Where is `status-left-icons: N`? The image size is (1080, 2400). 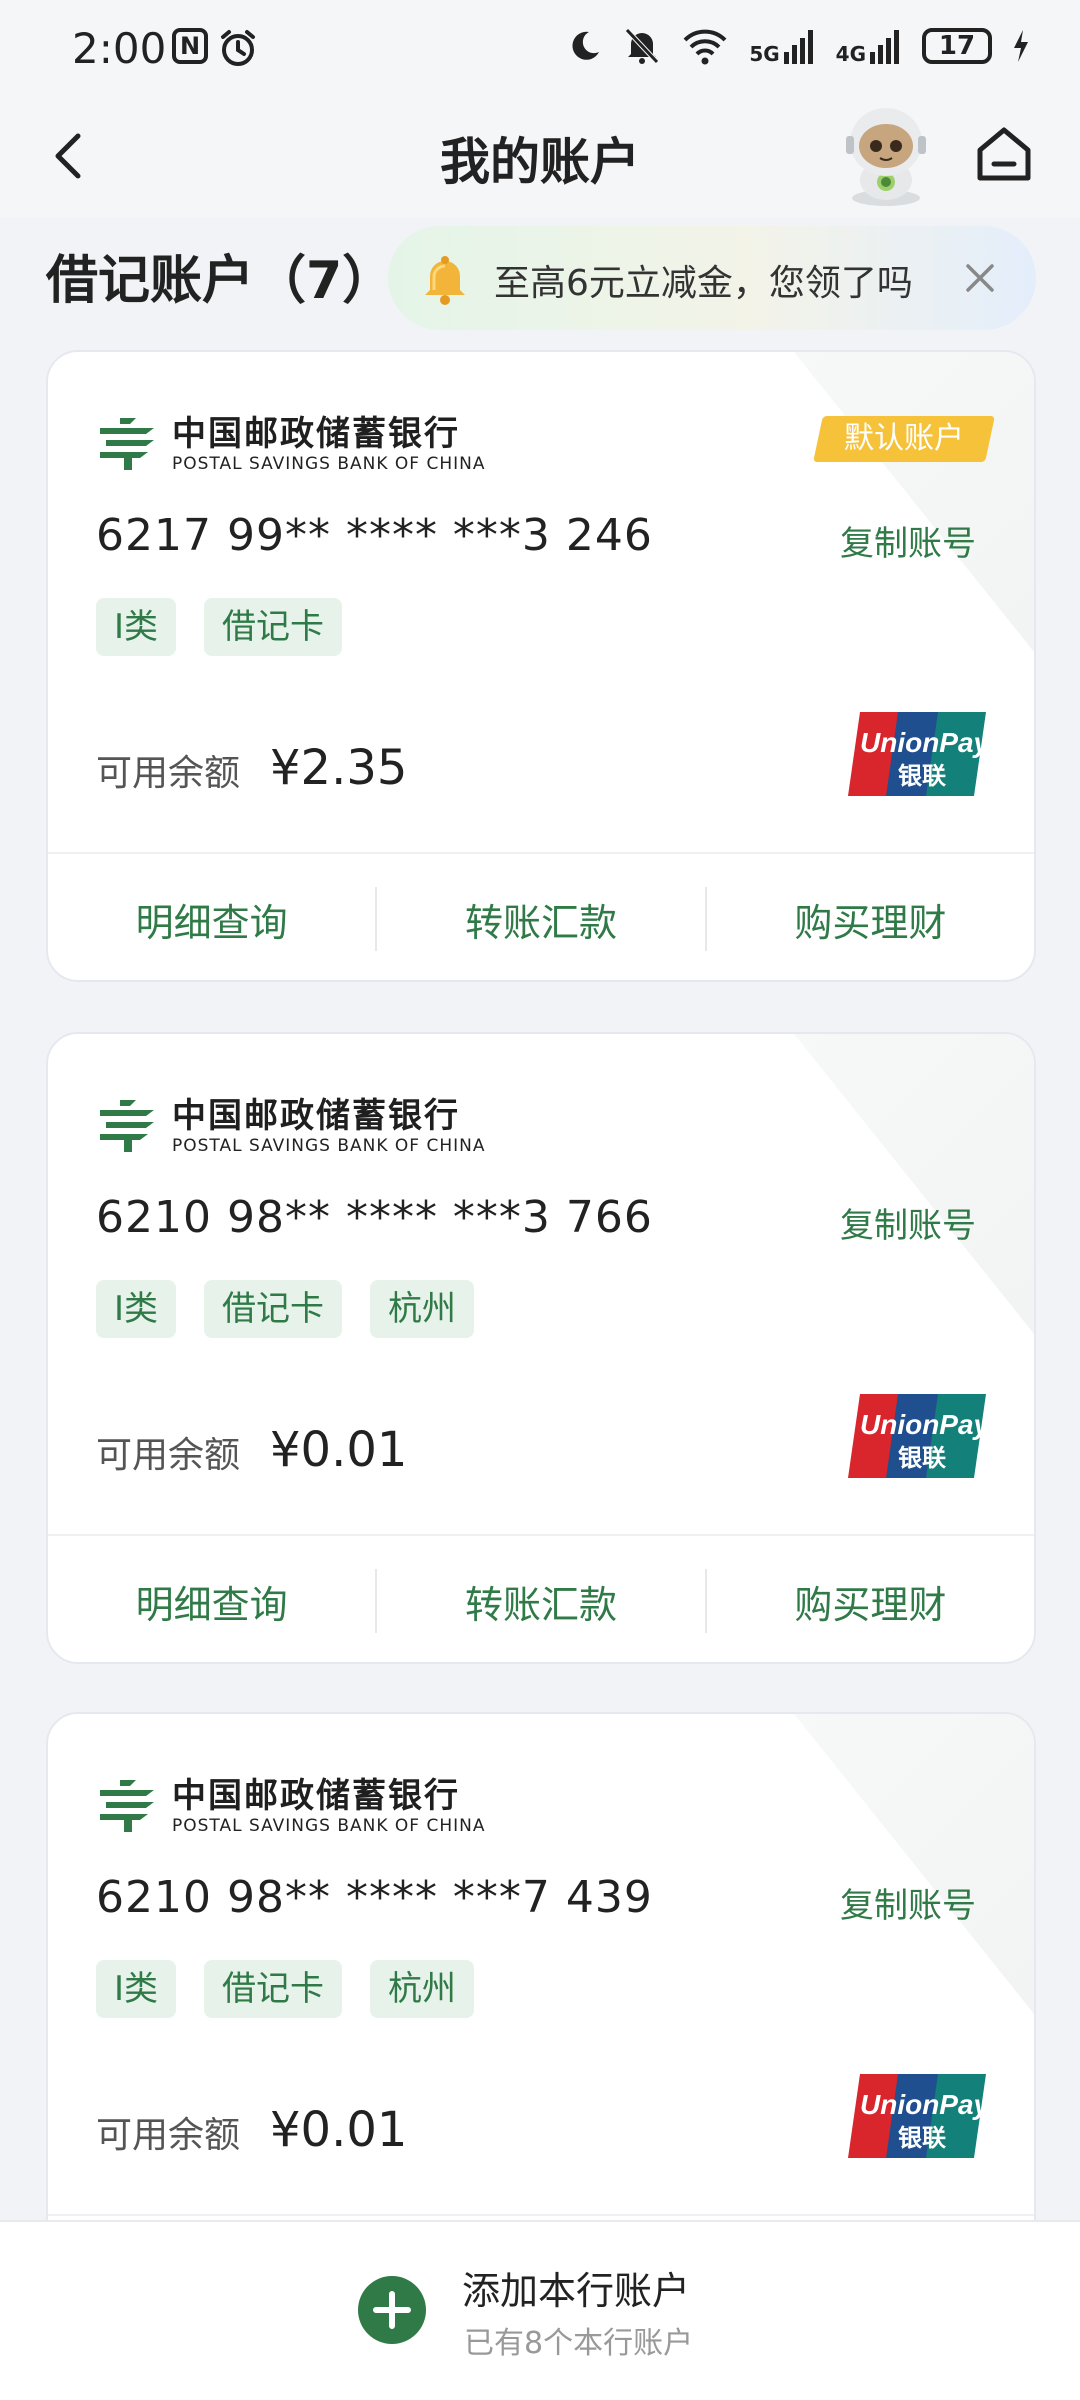 status-left-icons: N is located at coordinates (215, 48).